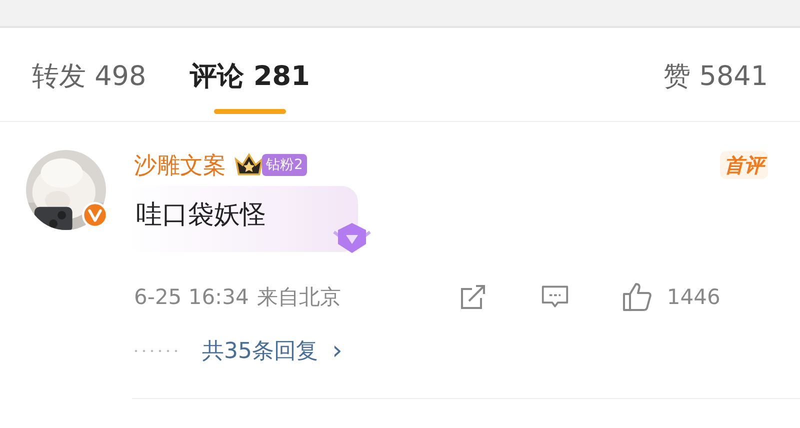 The width and height of the screenshot is (800, 428). I want to click on tab: 评论 281, so click(250, 87).